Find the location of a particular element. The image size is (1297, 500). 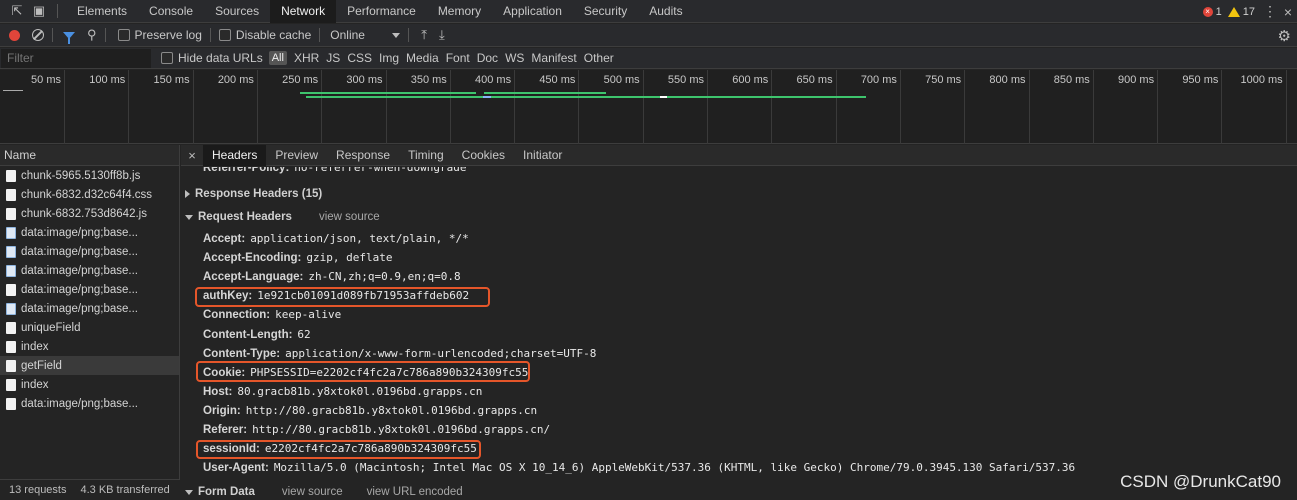

timeline-tick-label: 700 ms is located at coordinates (878, 80).